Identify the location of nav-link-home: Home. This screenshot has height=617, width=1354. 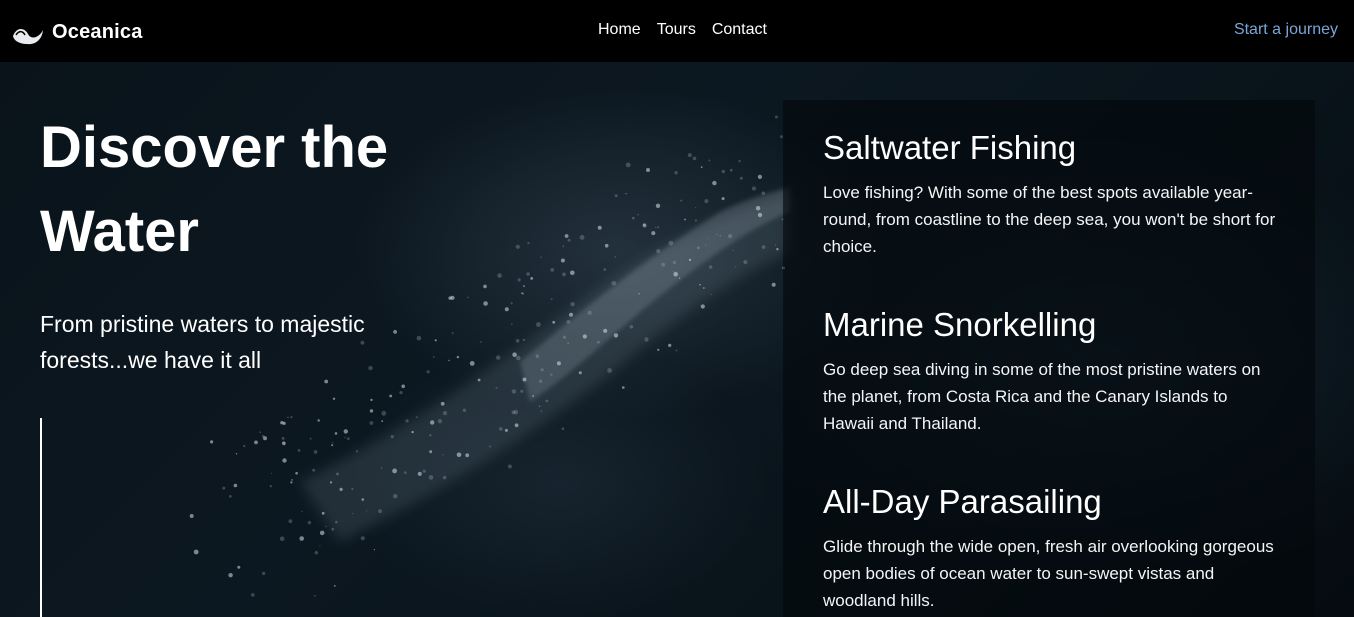
(619, 30).